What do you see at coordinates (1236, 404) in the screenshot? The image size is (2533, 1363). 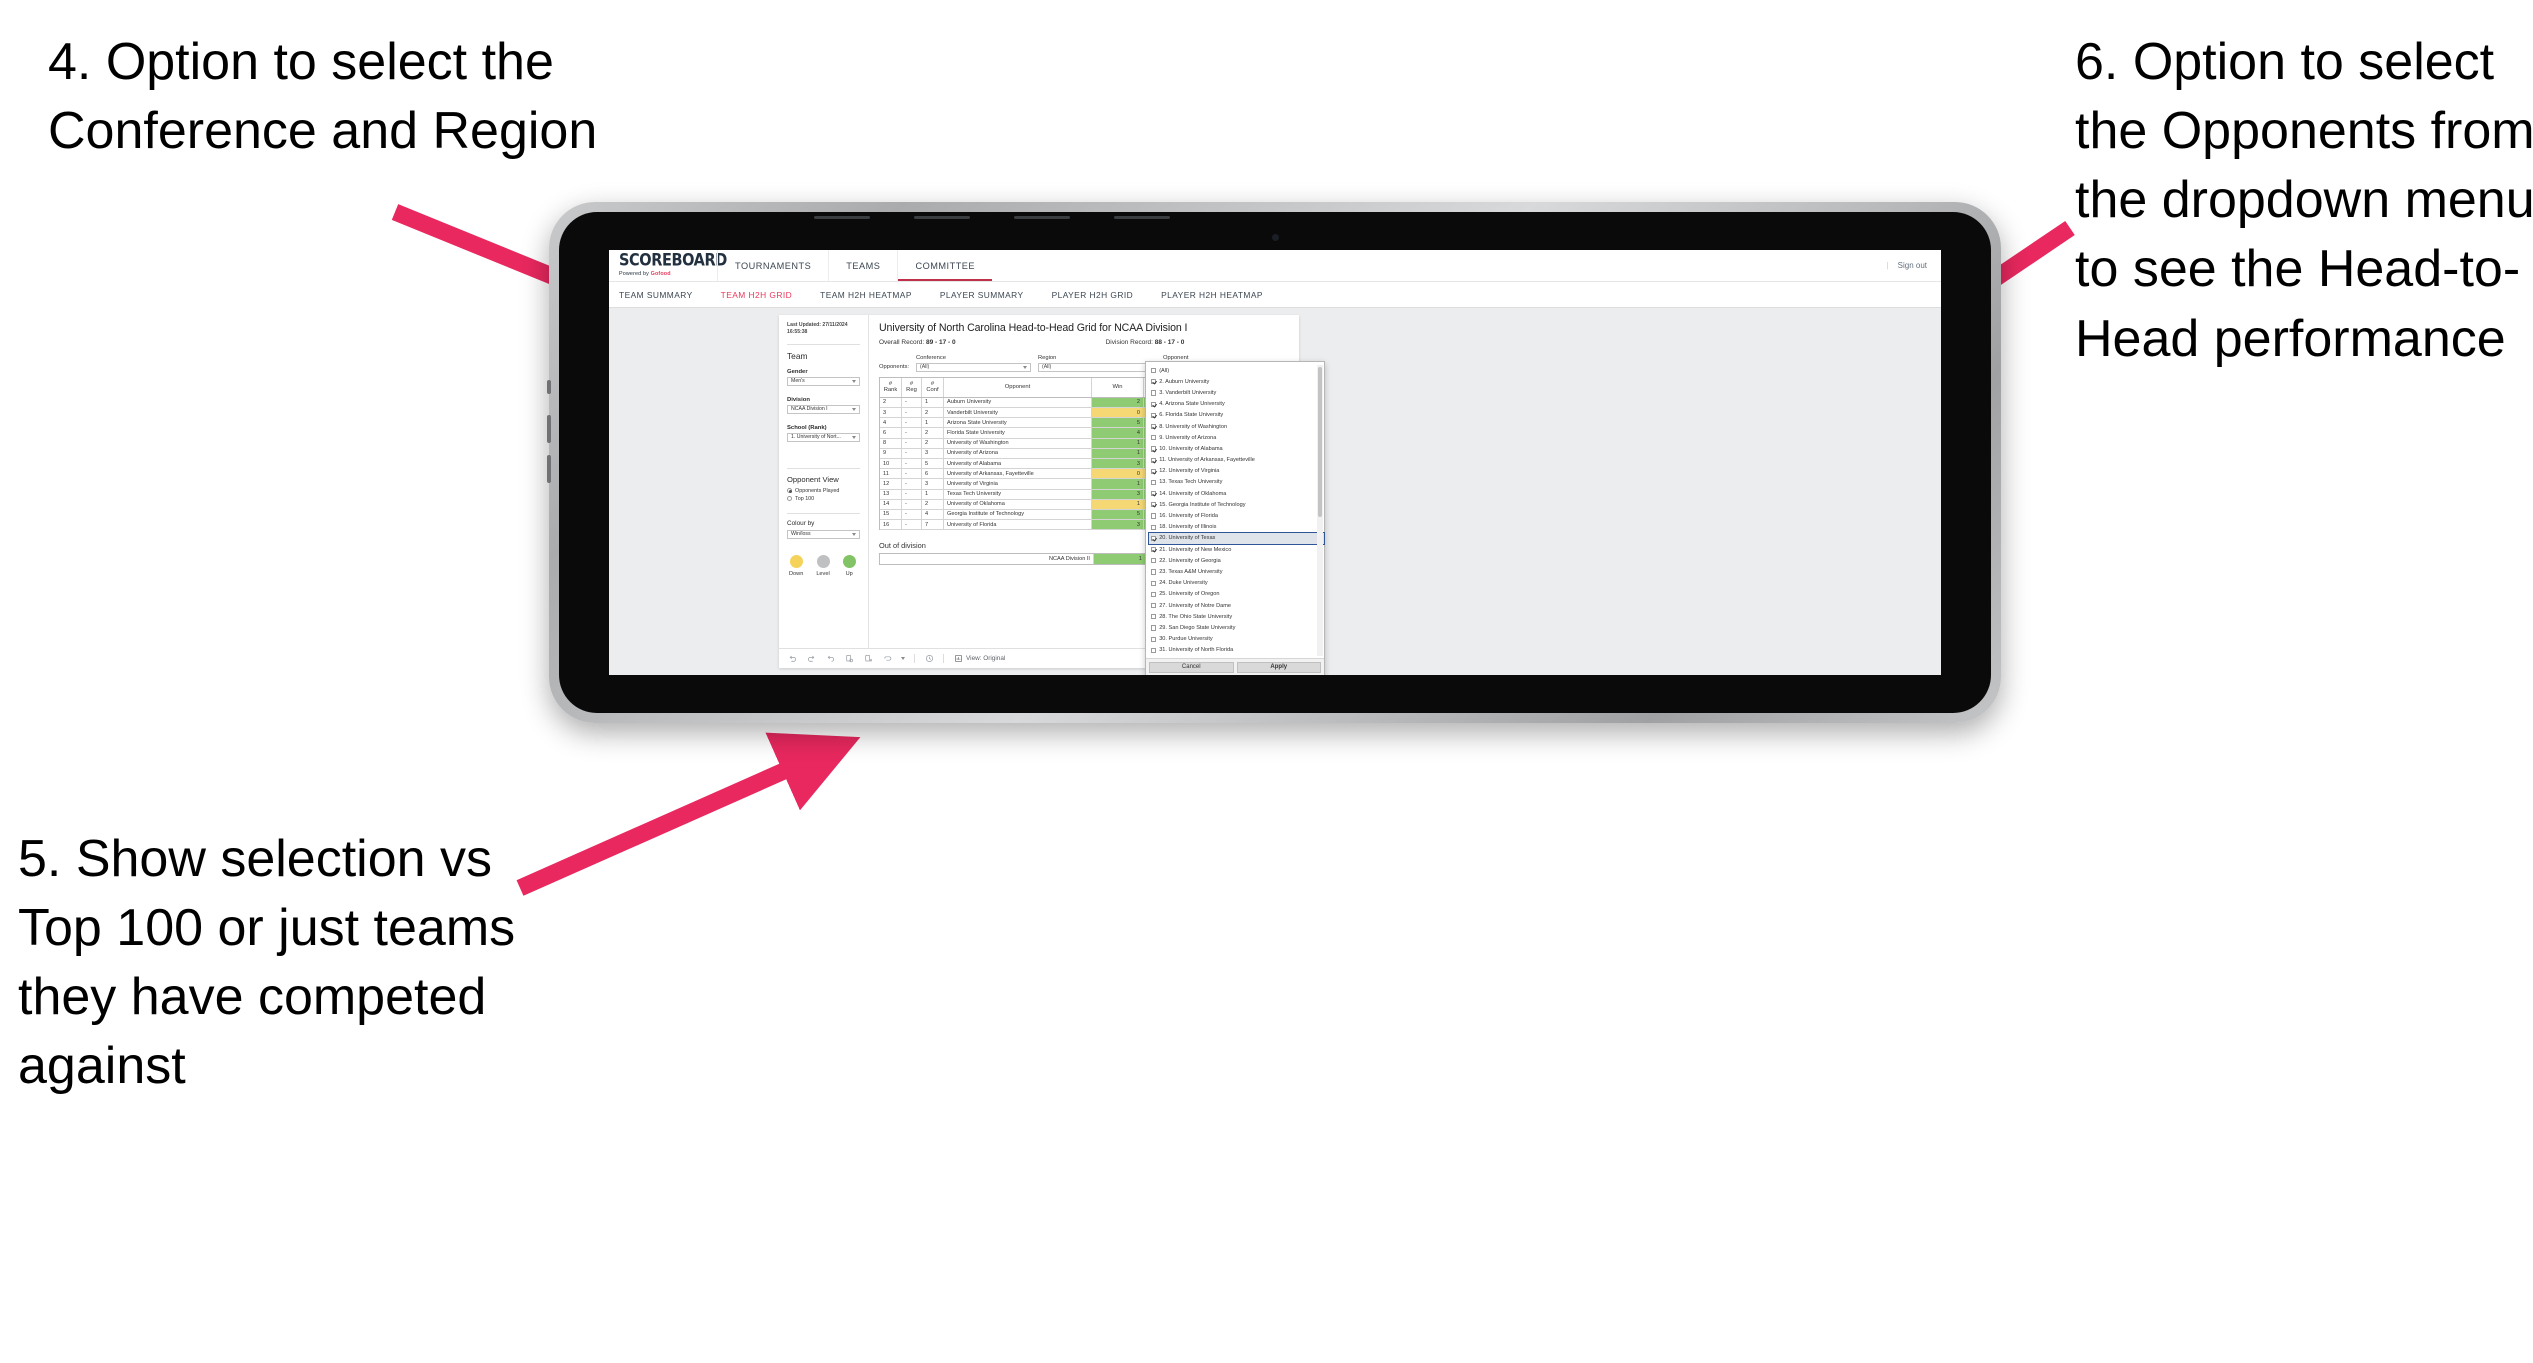 I see `dropdown-item: 4. Arizona State University` at bounding box center [1236, 404].